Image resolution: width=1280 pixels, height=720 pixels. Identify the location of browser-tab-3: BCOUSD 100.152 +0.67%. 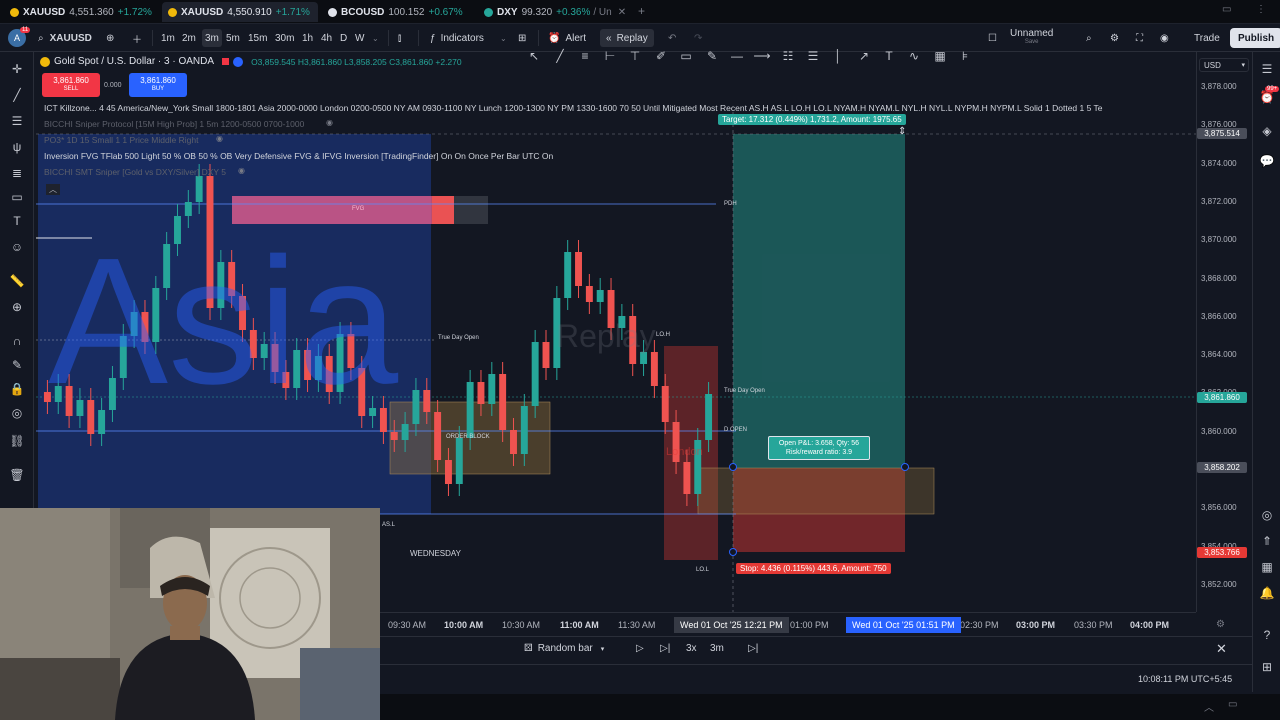
(397, 12).